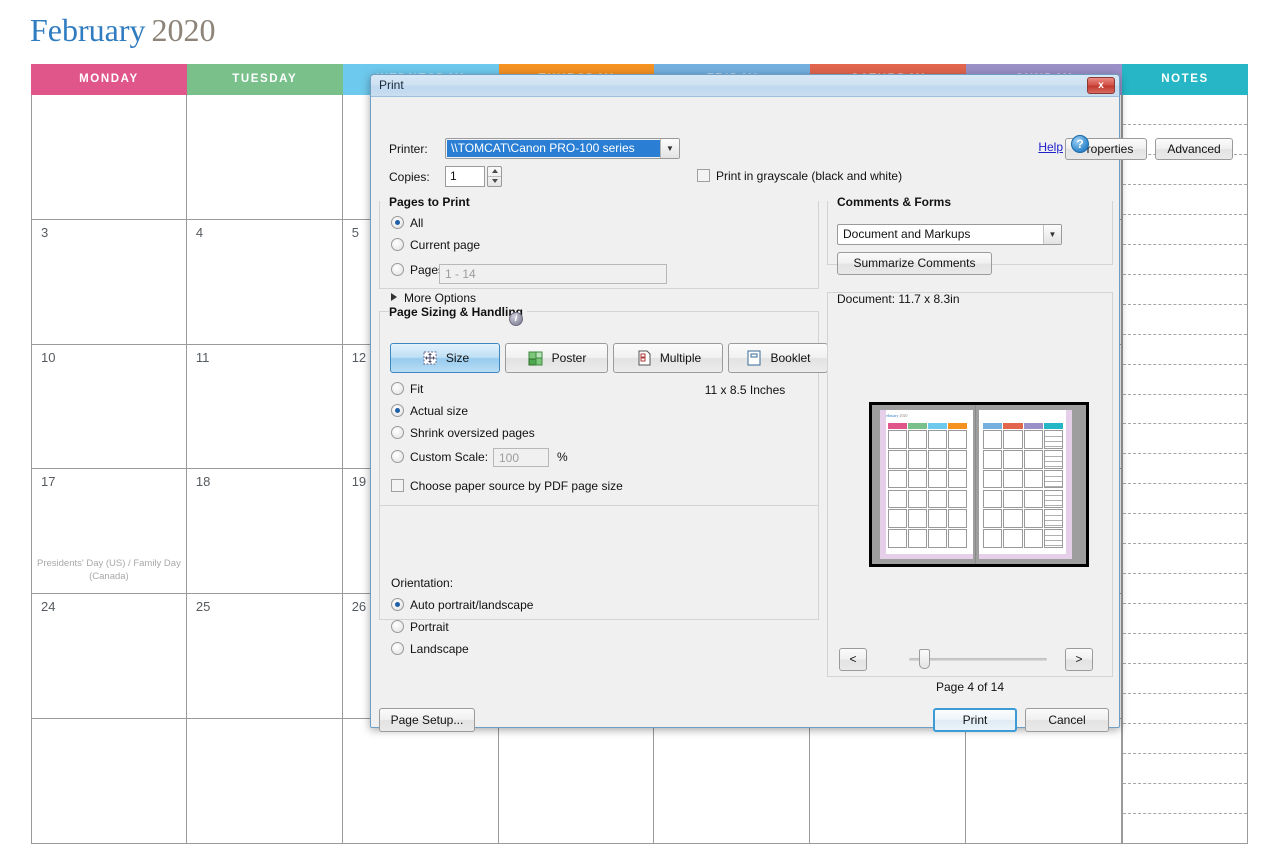  What do you see at coordinates (264, 657) in the screenshot?
I see `calendar-day-cell: 25` at bounding box center [264, 657].